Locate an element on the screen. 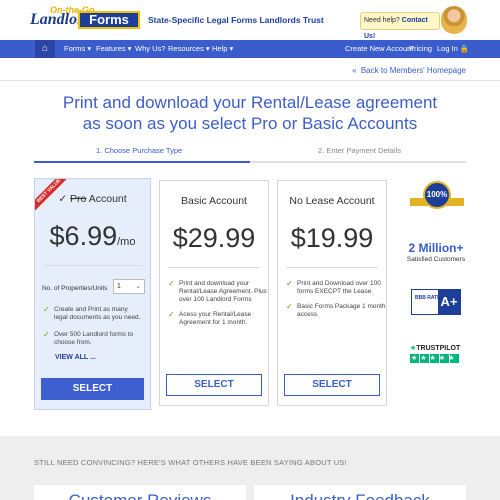 The height and width of the screenshot is (500, 500). home-icon: ⌂ is located at coordinates (45, 49).